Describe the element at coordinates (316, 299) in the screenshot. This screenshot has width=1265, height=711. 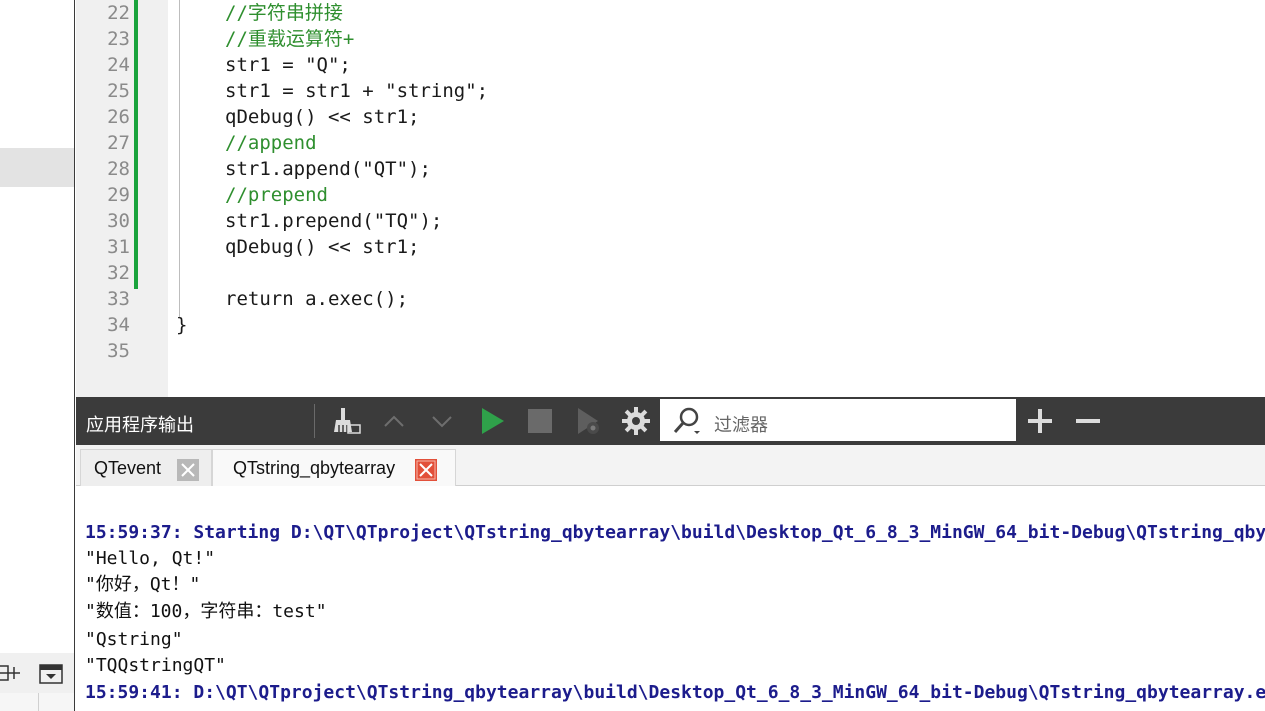
I see `code-line: return a.exec();` at that location.